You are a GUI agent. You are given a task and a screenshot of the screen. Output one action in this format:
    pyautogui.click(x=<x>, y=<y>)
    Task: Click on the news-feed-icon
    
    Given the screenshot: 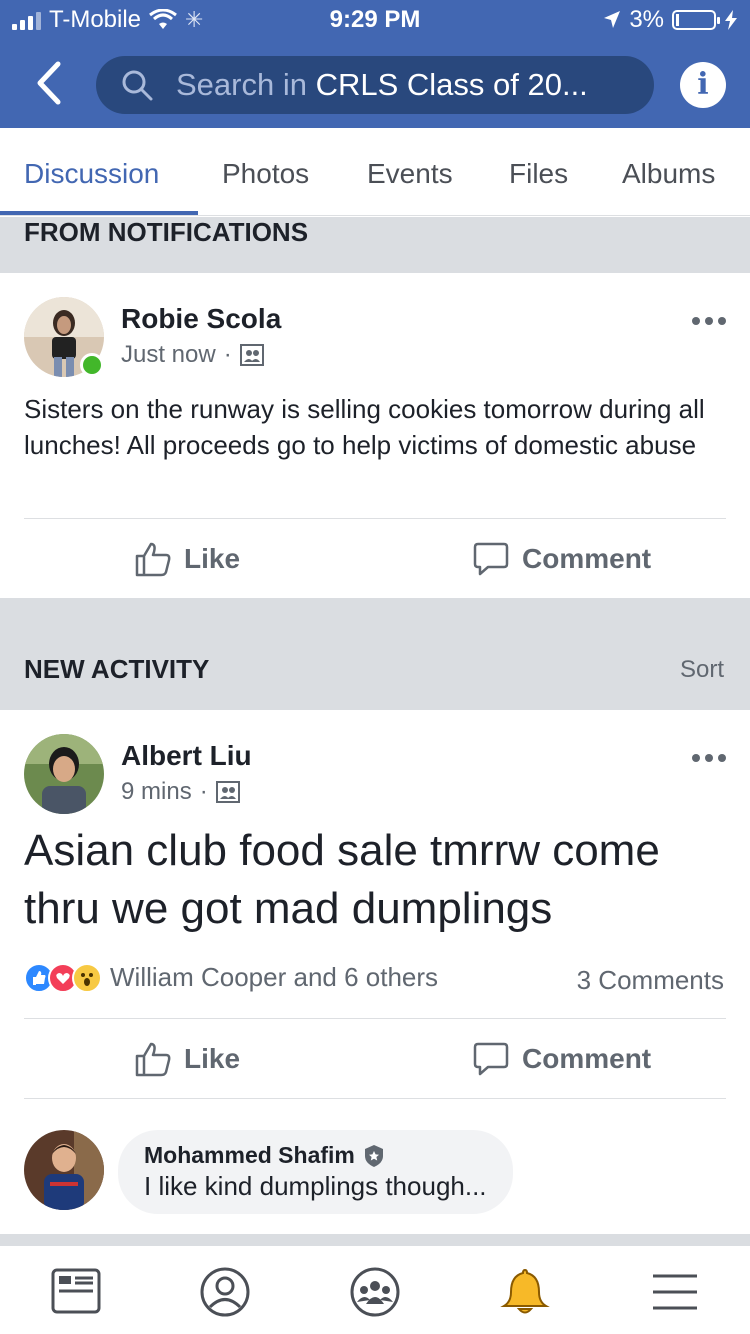 What is the action you would take?
    pyautogui.click(x=76, y=1292)
    